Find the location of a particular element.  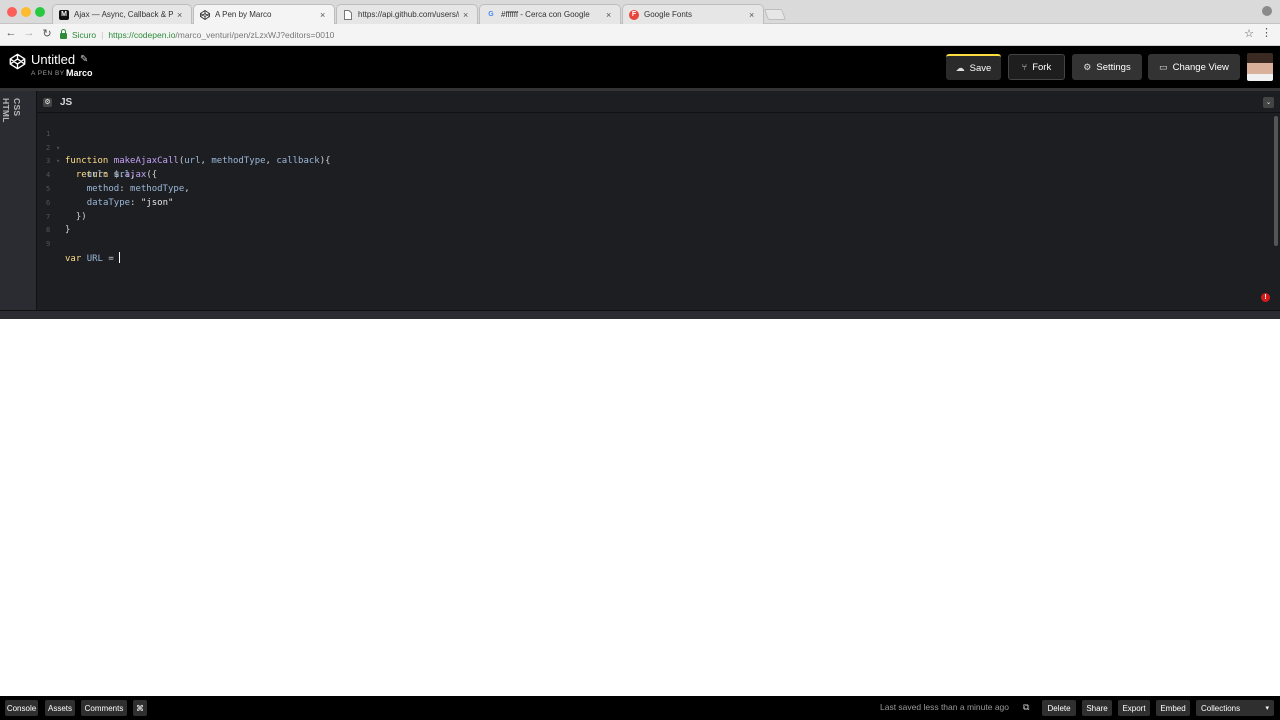

browser-tab-github-api: https://api.github.com/users/m × is located at coordinates (407, 14).